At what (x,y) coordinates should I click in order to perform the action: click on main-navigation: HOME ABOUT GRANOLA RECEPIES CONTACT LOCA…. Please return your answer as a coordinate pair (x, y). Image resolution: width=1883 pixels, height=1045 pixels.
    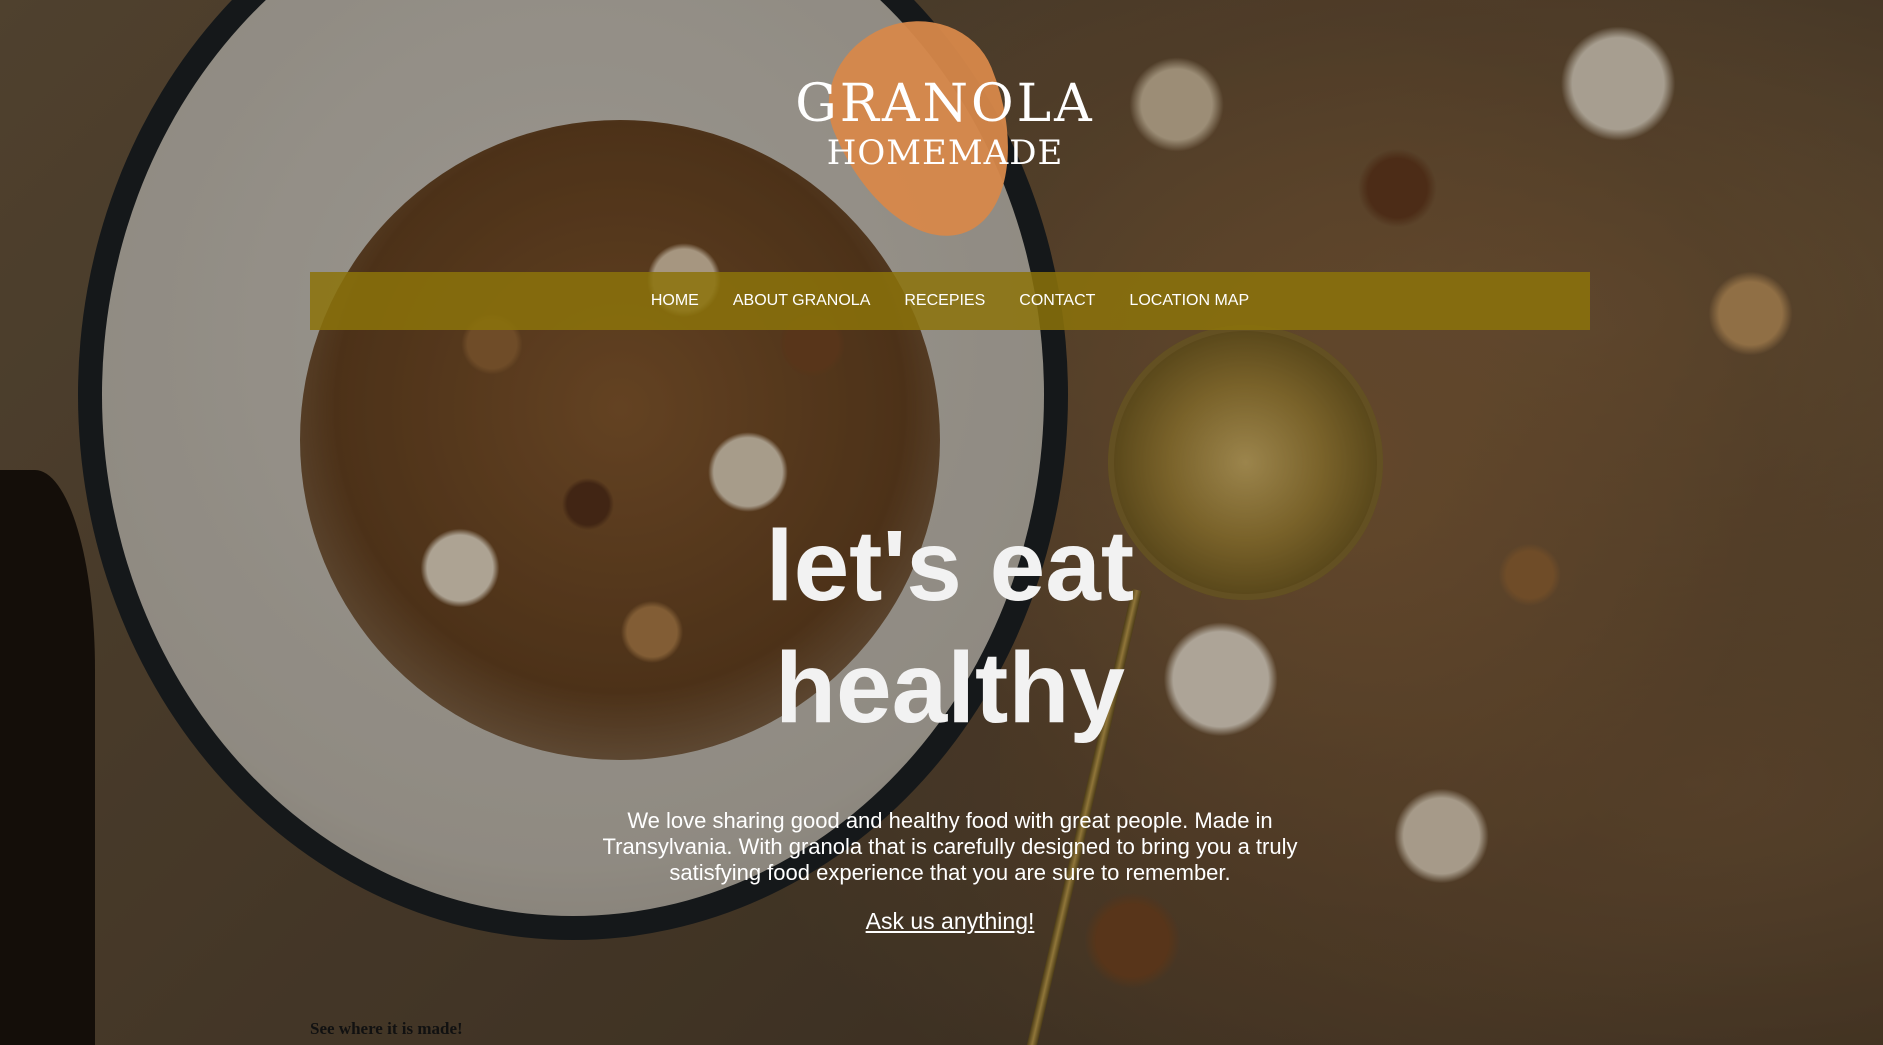
    Looking at the image, I should click on (950, 301).